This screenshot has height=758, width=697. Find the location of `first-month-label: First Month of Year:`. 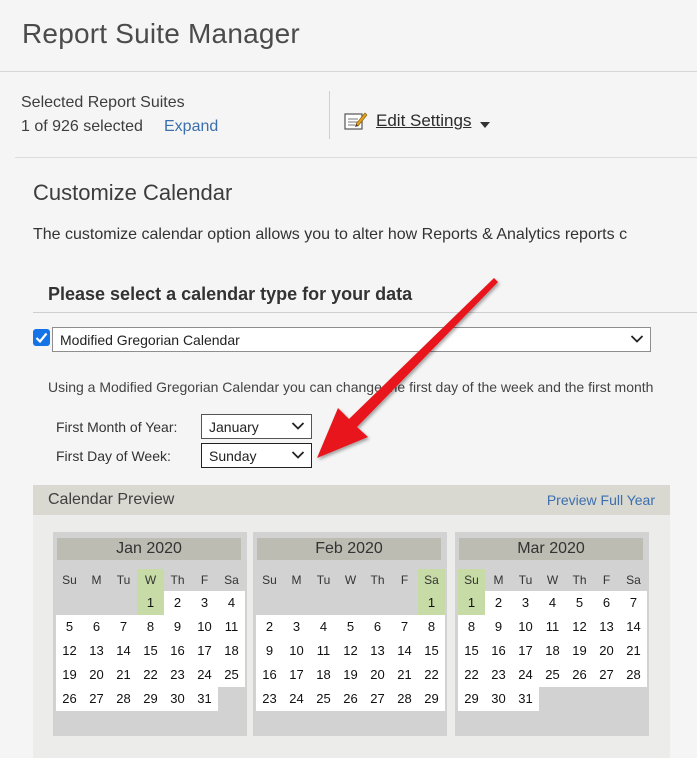

first-month-label: First Month of Year: is located at coordinates (117, 427).